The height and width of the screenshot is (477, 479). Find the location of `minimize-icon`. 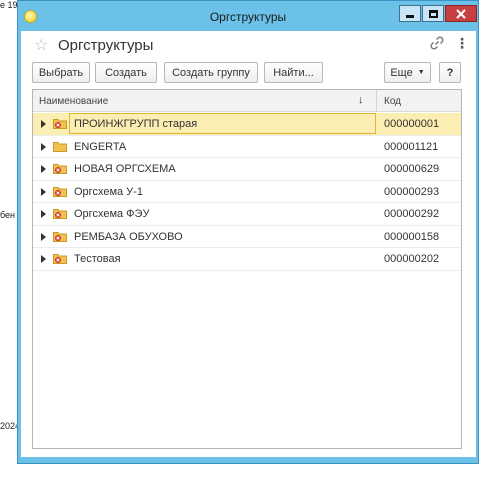

minimize-icon is located at coordinates (410, 16).